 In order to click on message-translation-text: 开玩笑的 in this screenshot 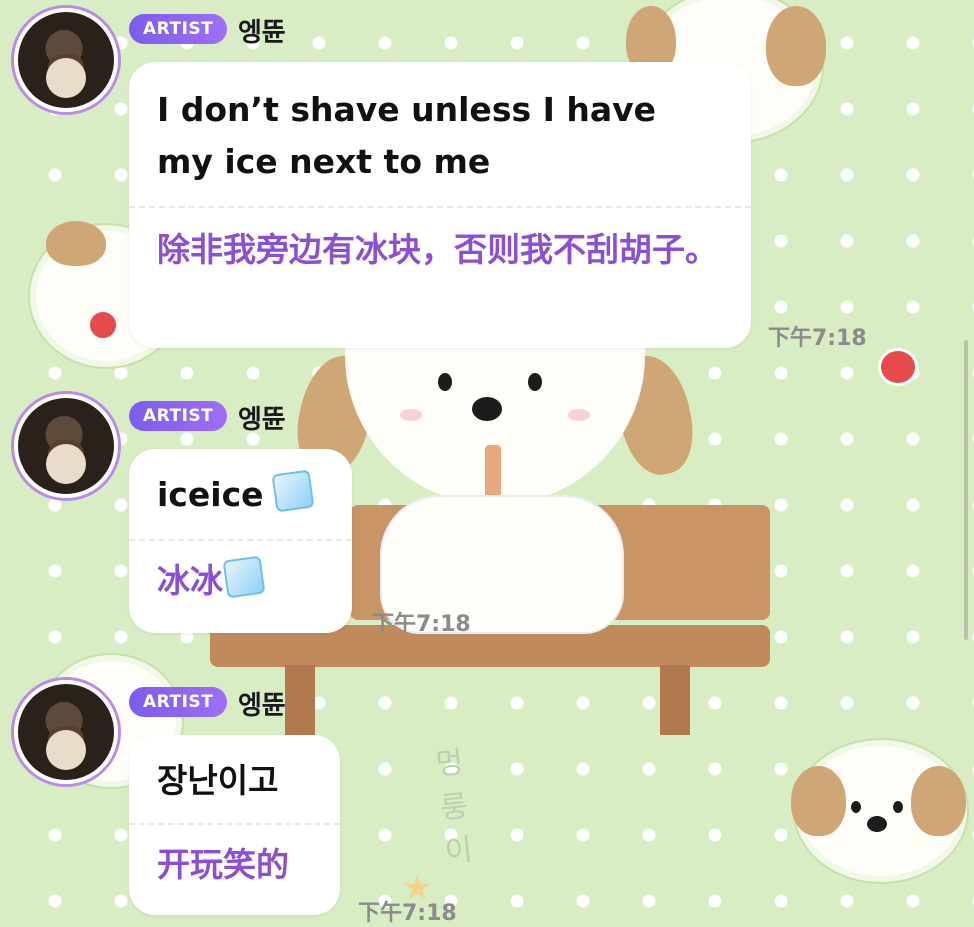, I will do `click(223, 864)`.